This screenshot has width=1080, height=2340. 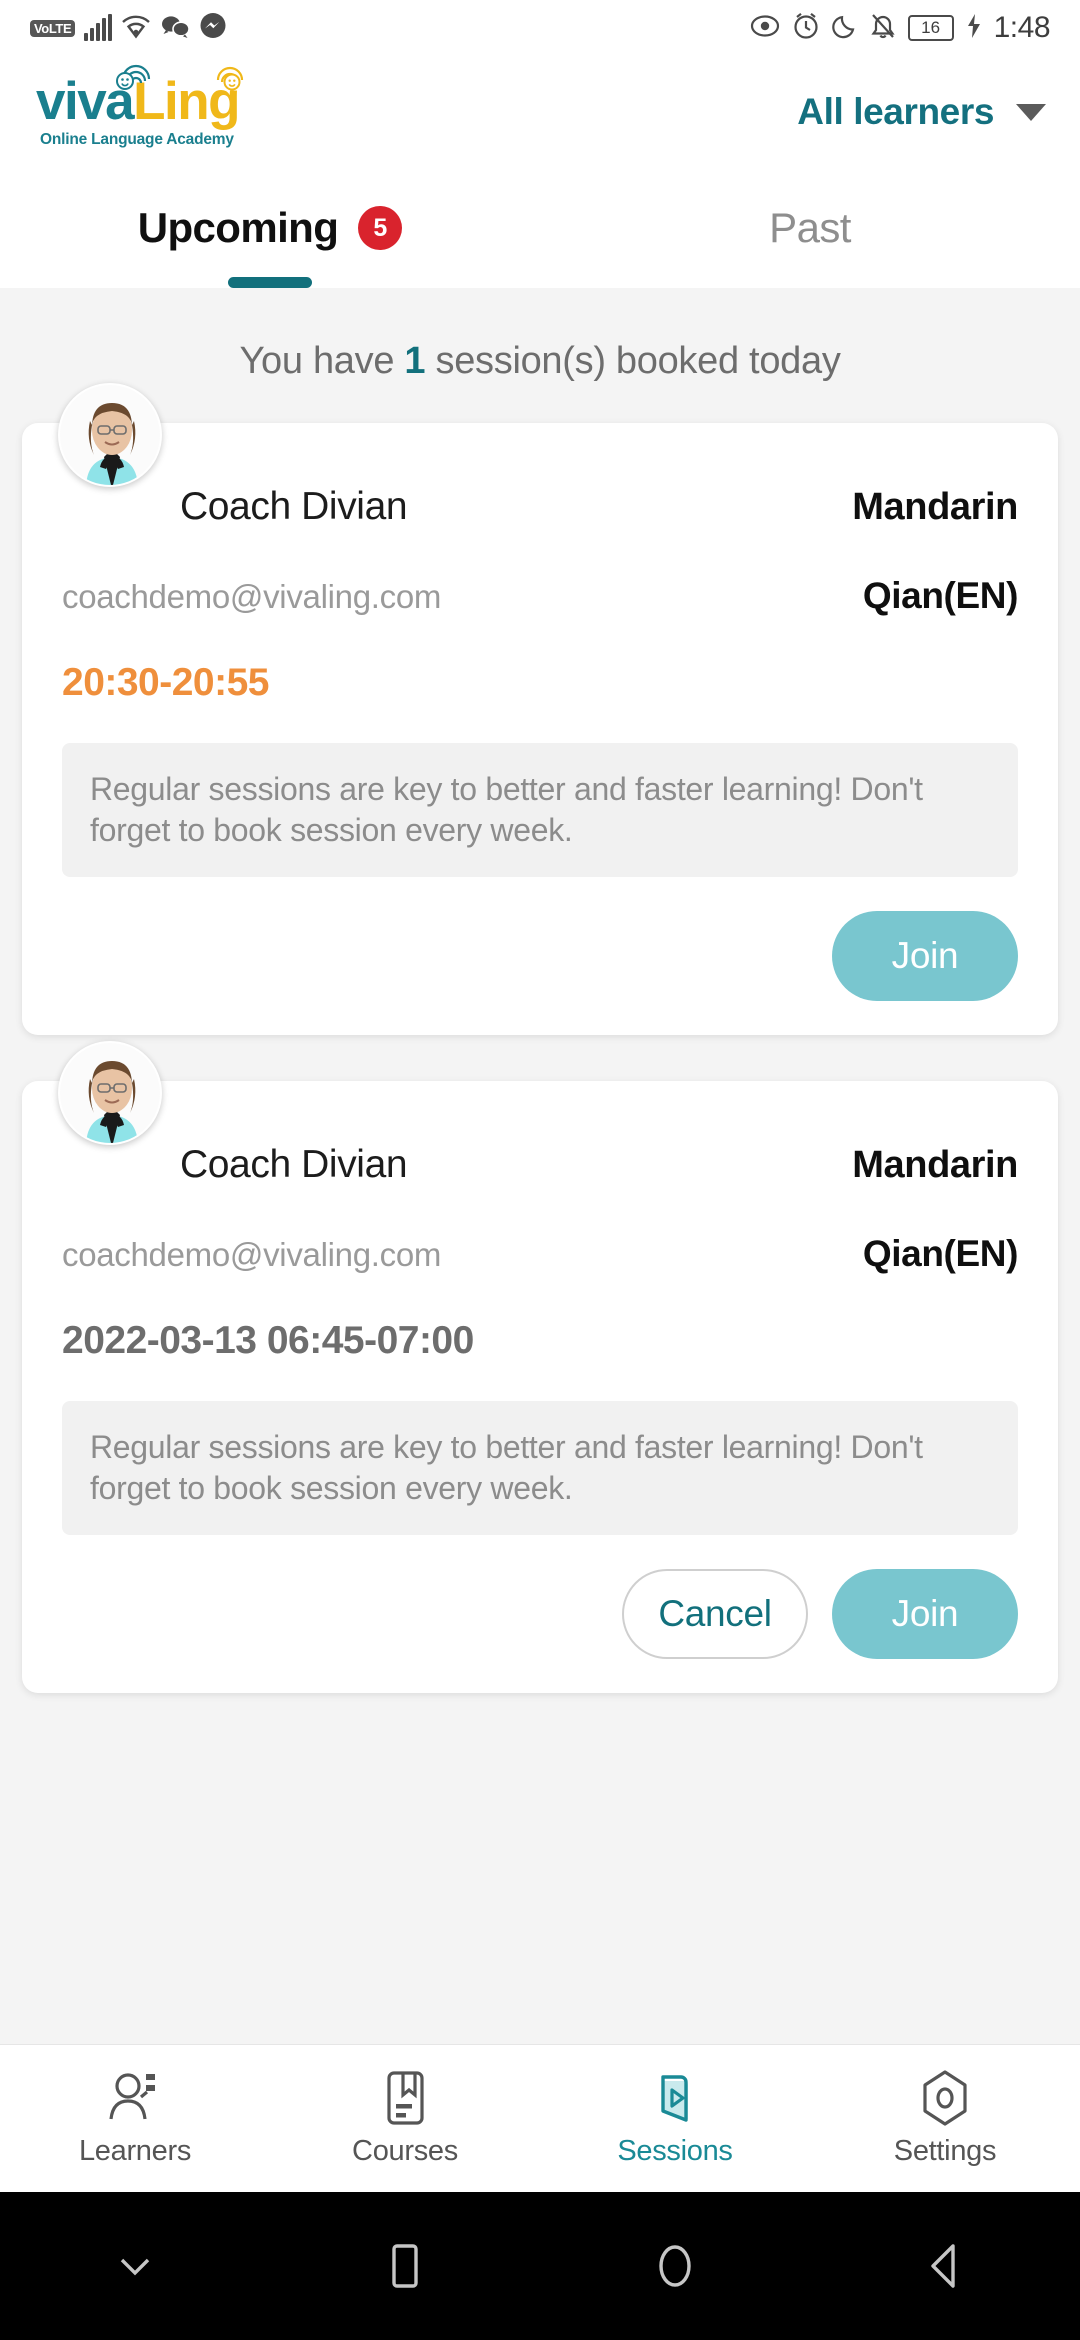 I want to click on booked-suffix: session(s) booked today, so click(x=633, y=361).